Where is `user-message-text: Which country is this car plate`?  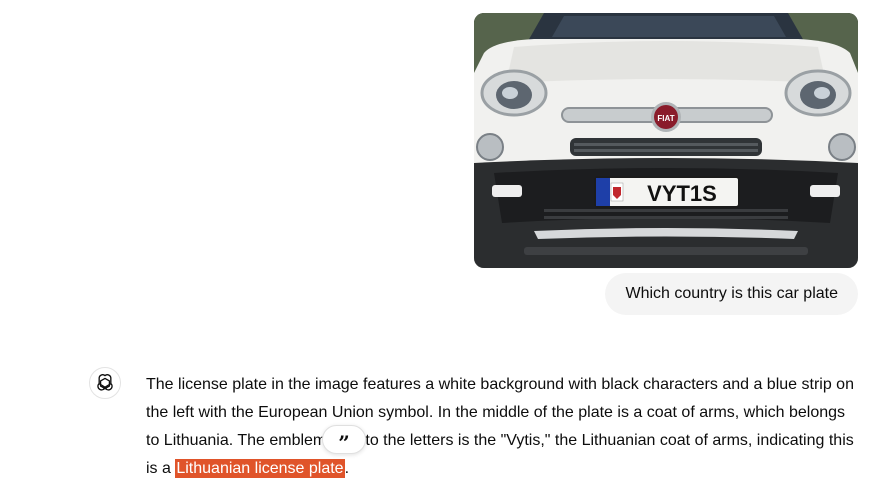
user-message-text: Which country is this car plate is located at coordinates (731, 293).